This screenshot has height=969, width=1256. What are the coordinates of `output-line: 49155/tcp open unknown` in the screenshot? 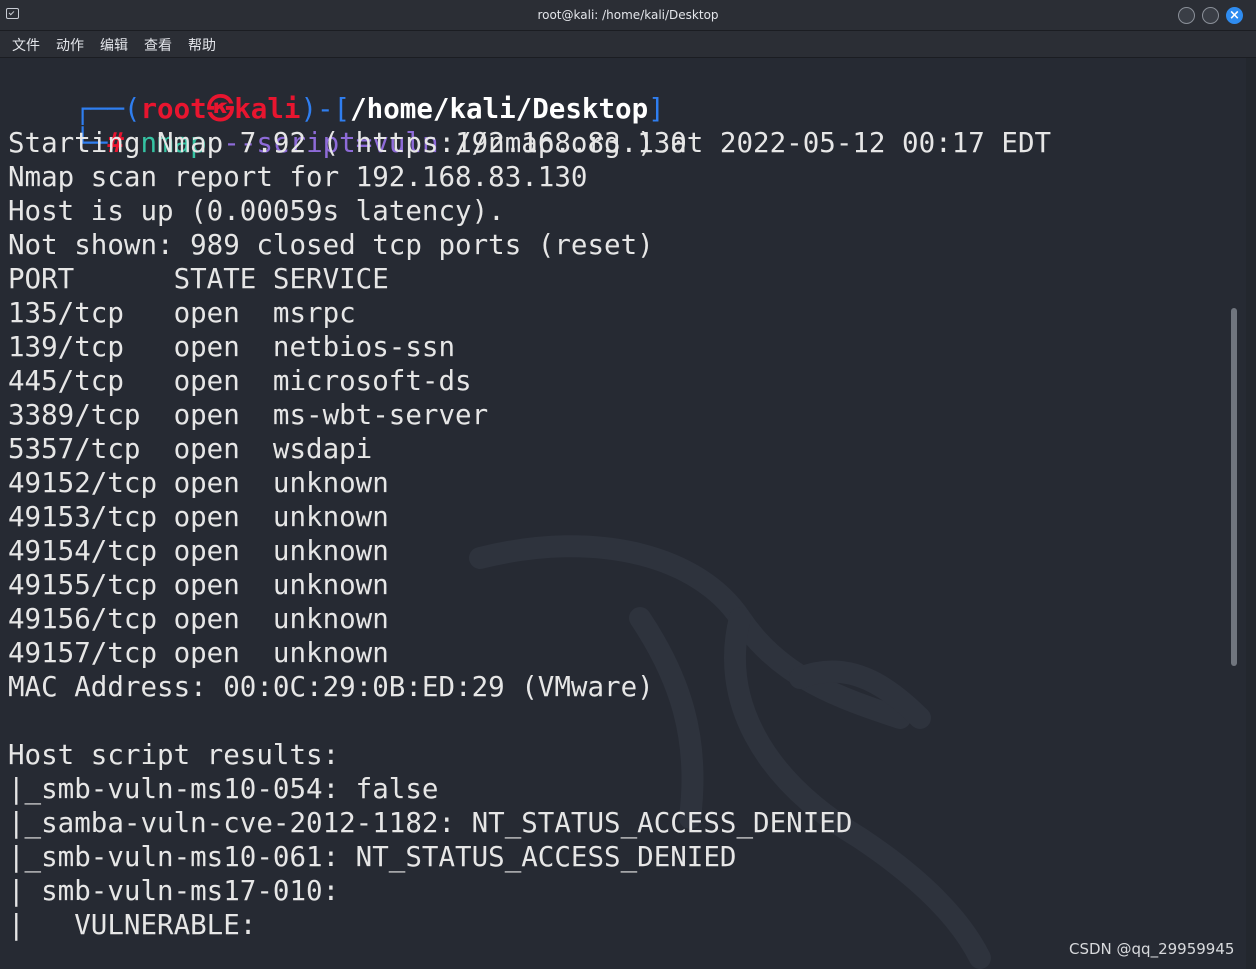 It's located at (198, 585).